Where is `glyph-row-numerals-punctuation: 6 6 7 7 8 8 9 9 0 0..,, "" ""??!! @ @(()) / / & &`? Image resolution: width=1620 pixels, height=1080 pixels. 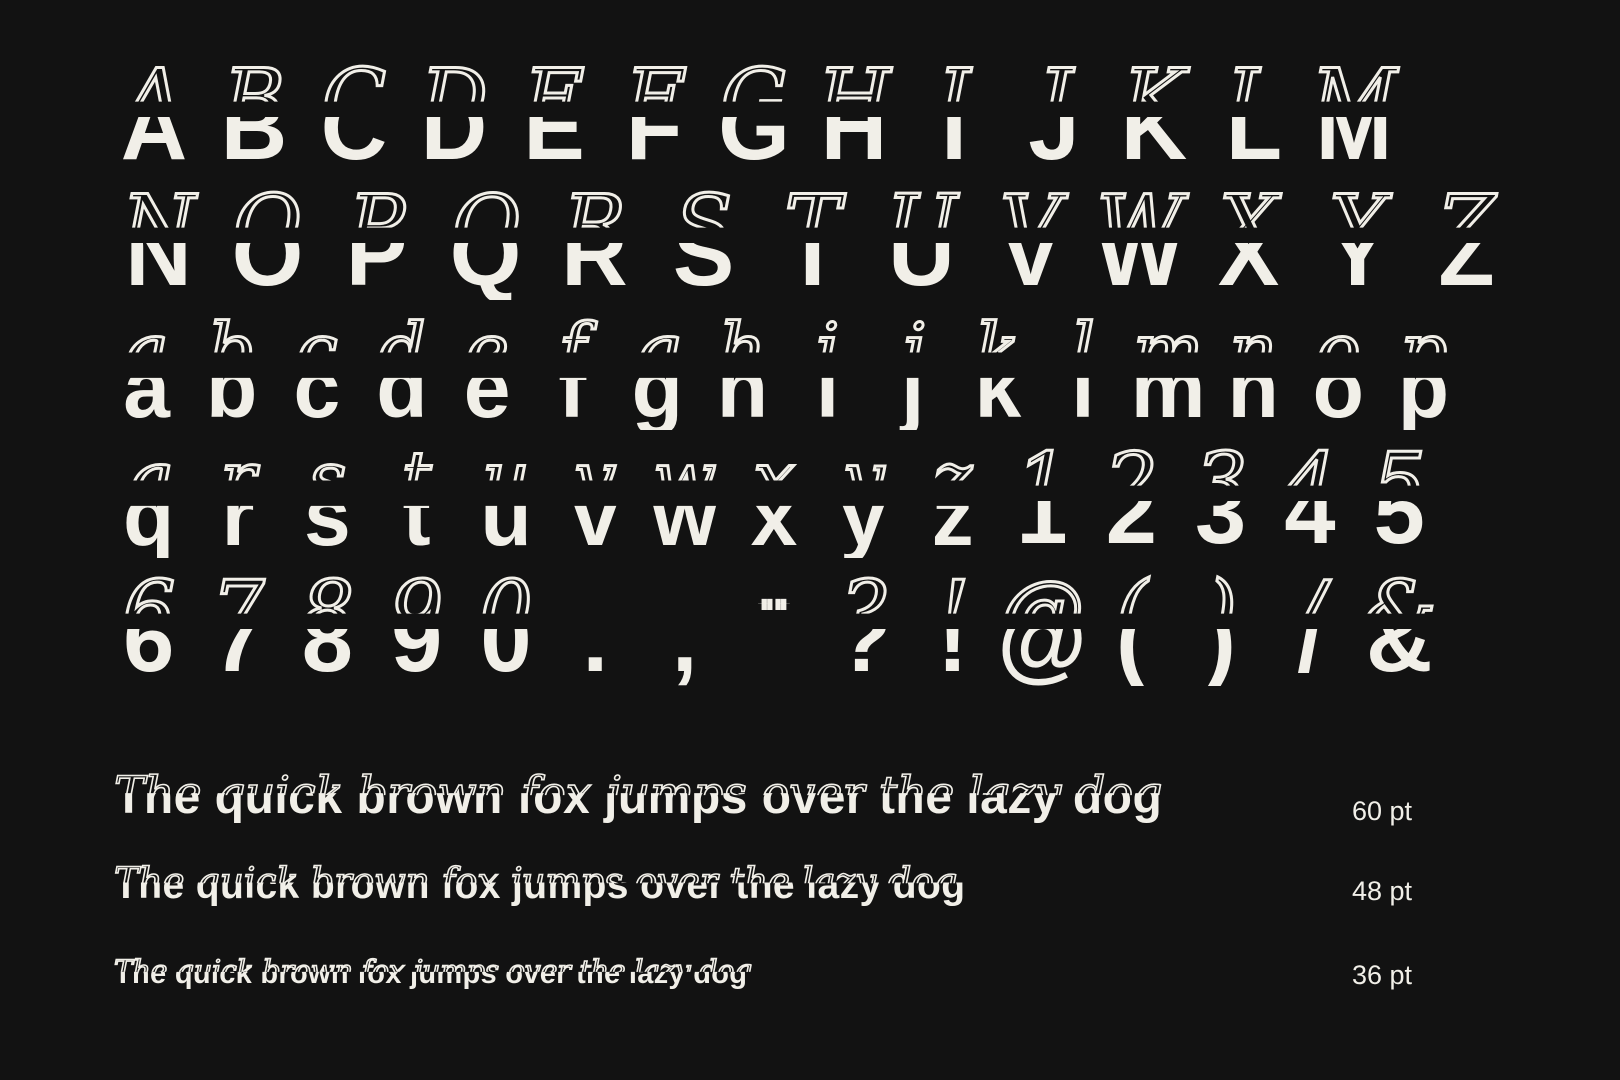 glyph-row-numerals-punctuation: 6 6 7 7 8 8 9 9 0 0..,, "" ""??!! @ @(()) / / & & is located at coordinates (774, 627).